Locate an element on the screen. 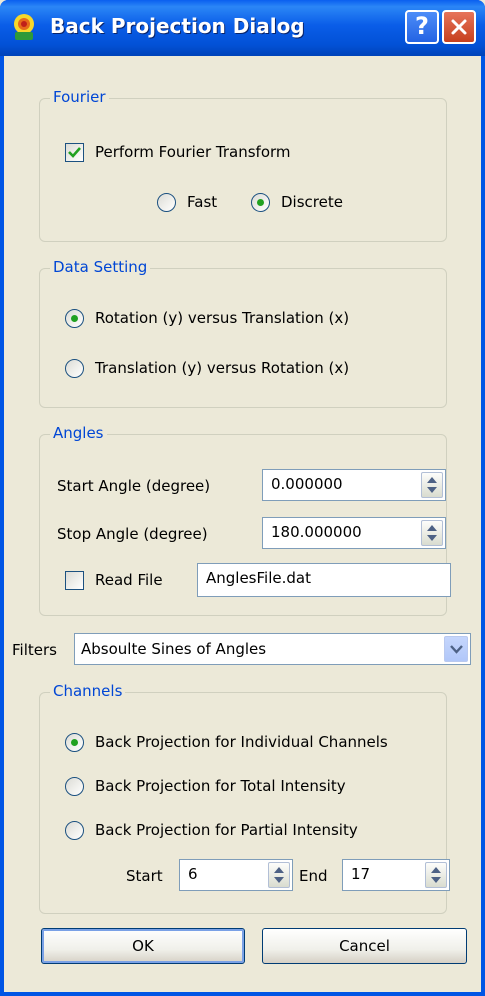 This screenshot has width=485, height=996. app-icon is located at coordinates (24, 27).